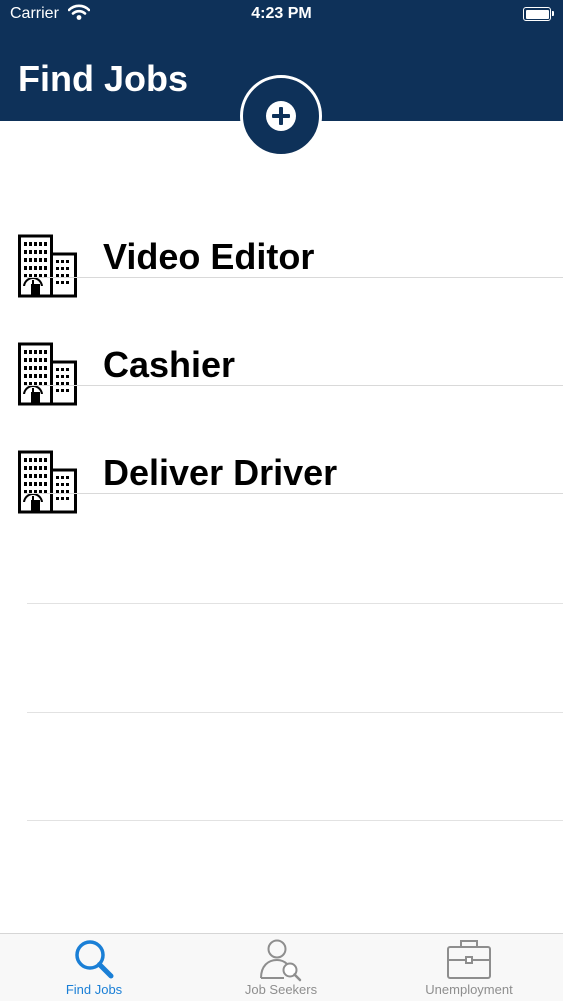  What do you see at coordinates (209, 256) in the screenshot?
I see `job-title: Video Editor` at bounding box center [209, 256].